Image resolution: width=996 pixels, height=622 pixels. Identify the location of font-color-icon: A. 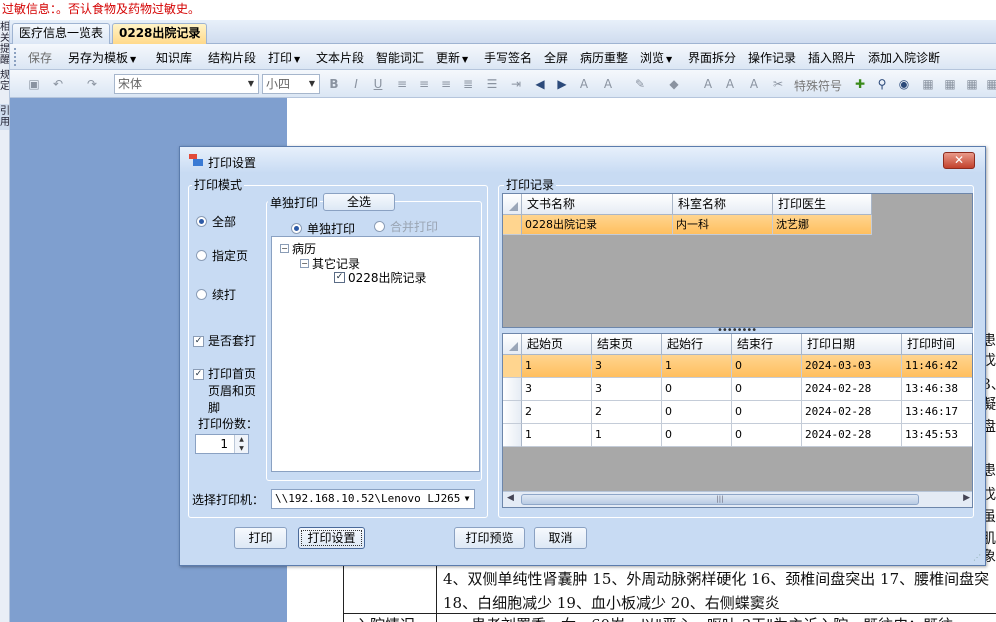
(584, 84).